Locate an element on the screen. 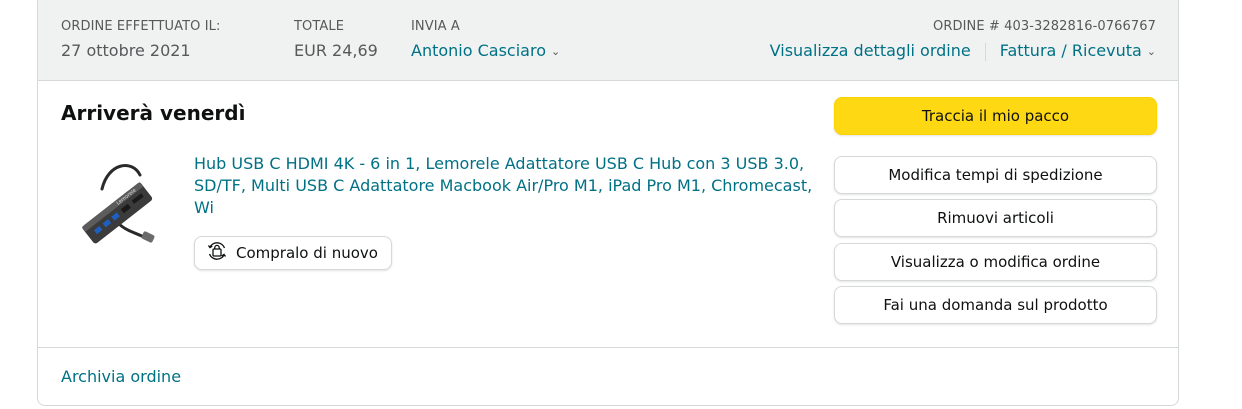 The image size is (1242, 409). remove-items-button: Rimuovi articoli is located at coordinates (995, 218).